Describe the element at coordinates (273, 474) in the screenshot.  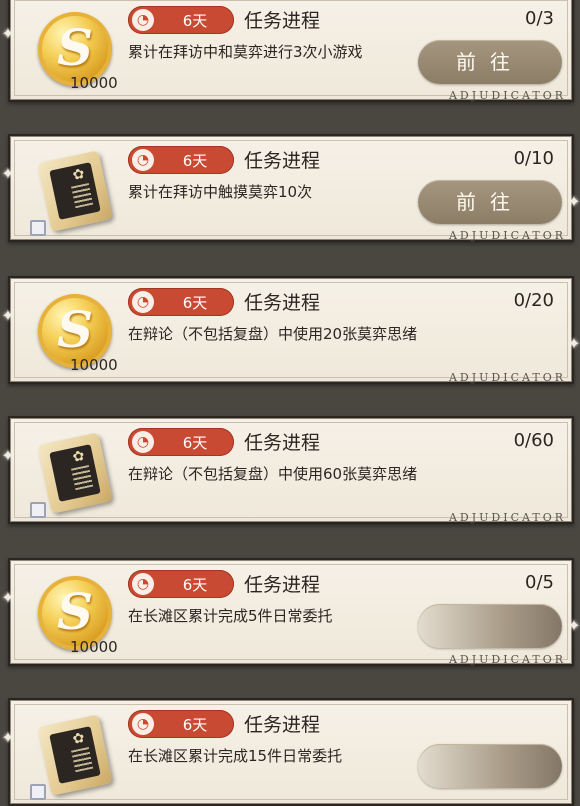
I see `task-description: 在辩论（不包括复盘）中使用60张莫弈思绪` at that location.